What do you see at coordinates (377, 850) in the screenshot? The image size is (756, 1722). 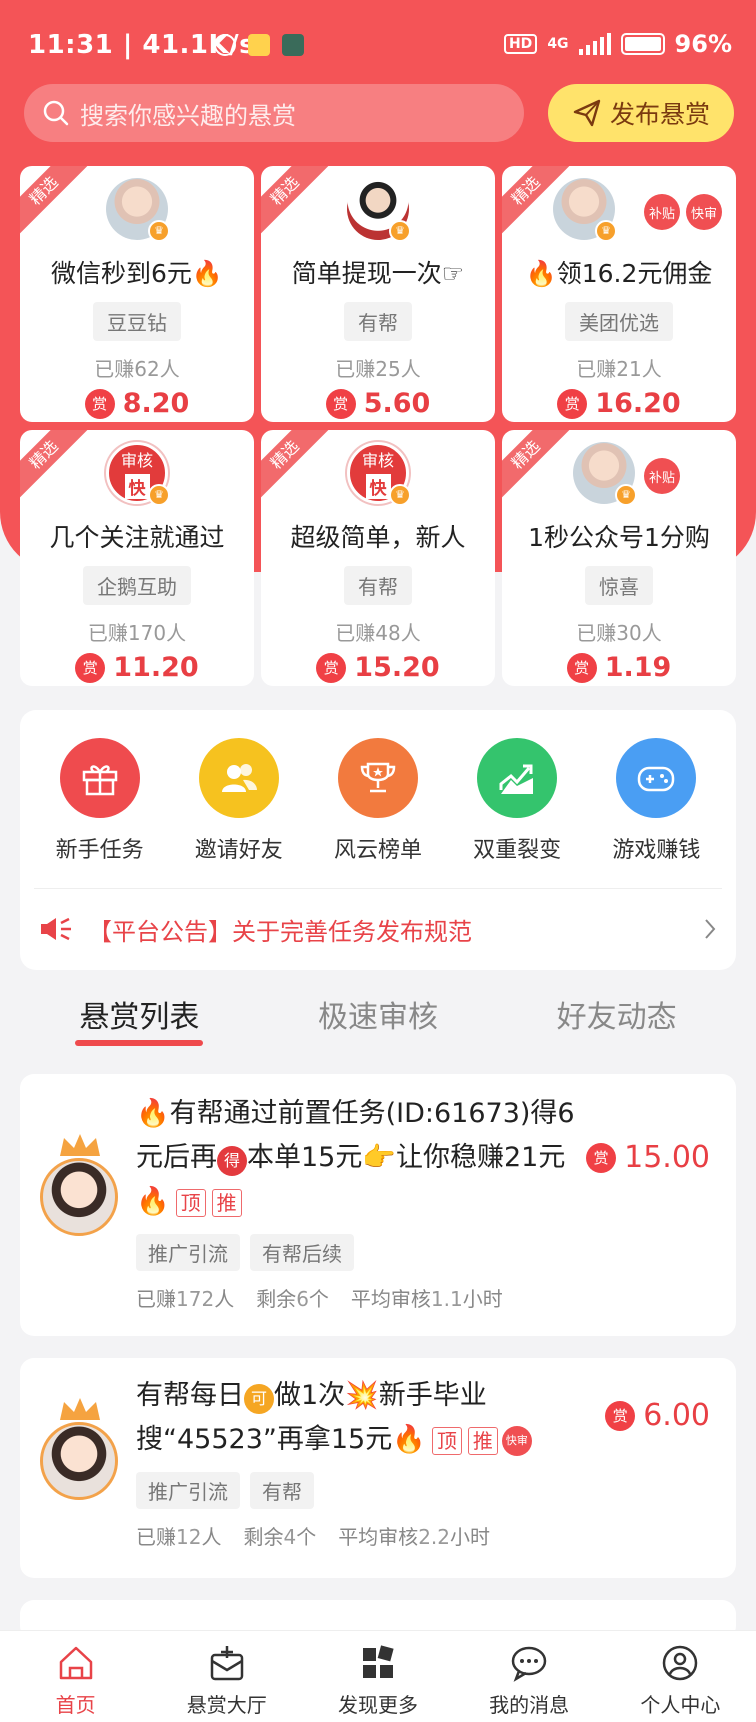 I see `menu-label: 风云榜单` at bounding box center [377, 850].